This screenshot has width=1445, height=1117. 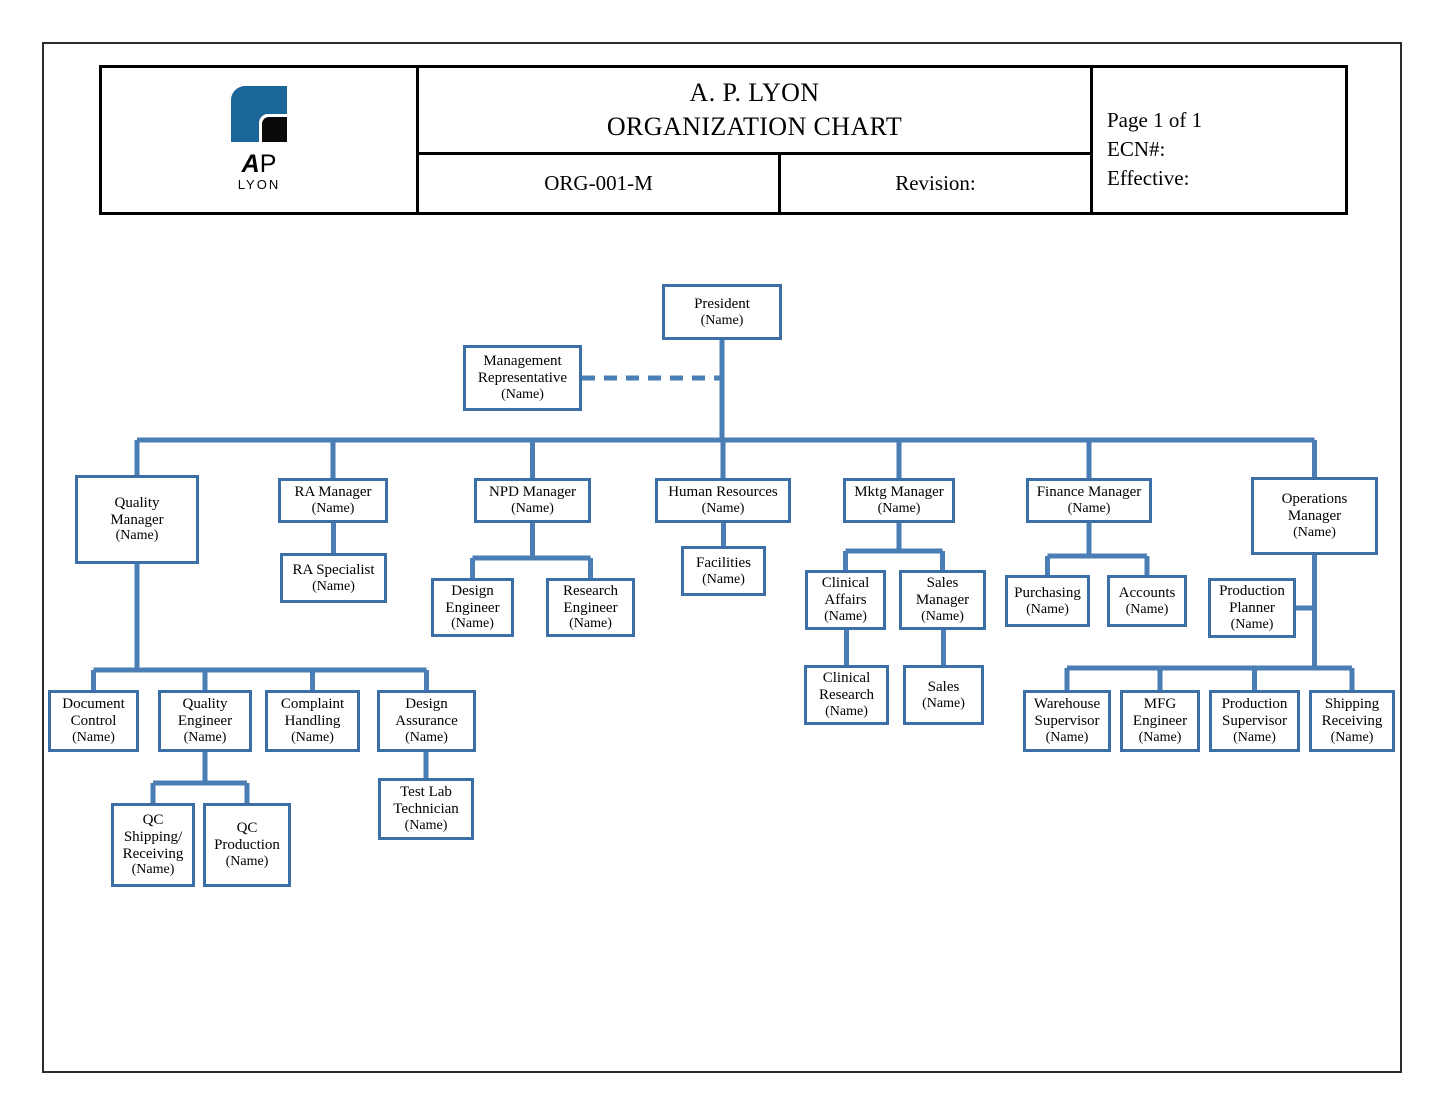 I want to click on org-node-research-engineer: Research Engineer (Name), so click(x=590, y=607).